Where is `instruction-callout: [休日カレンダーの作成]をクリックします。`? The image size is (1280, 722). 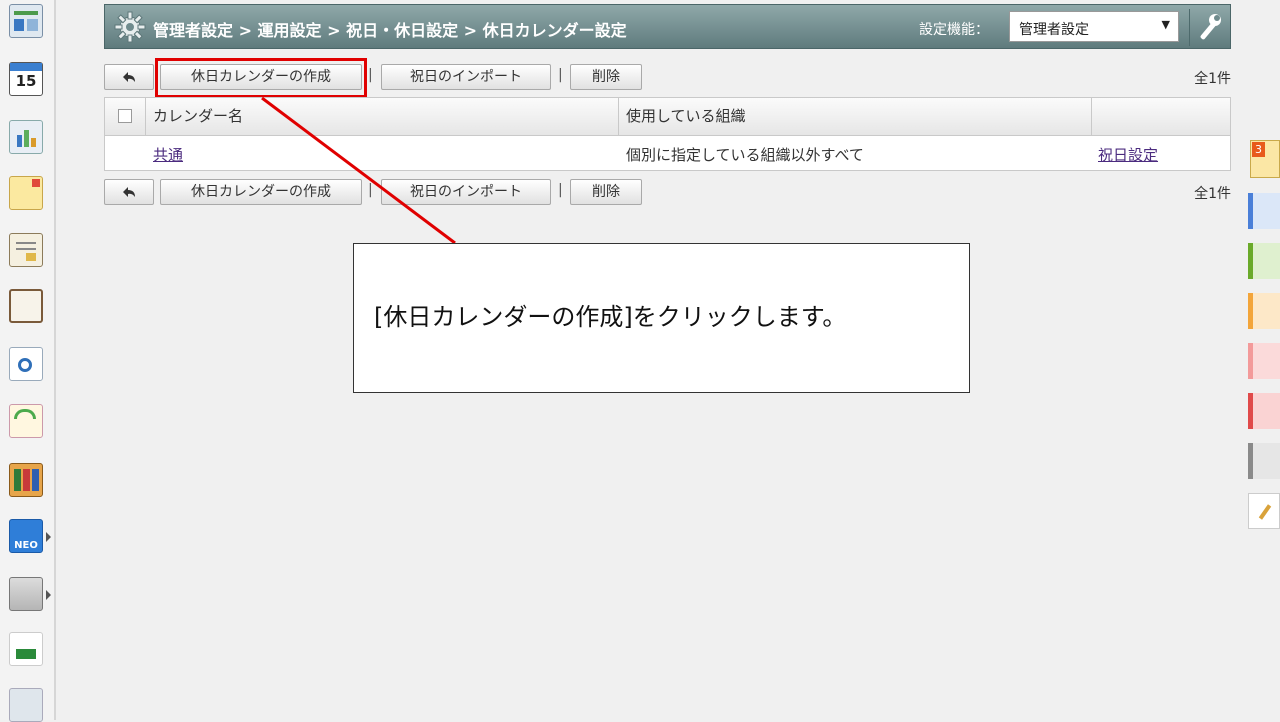
instruction-callout: [休日カレンダーの作成]をクリックします。 is located at coordinates (661, 318).